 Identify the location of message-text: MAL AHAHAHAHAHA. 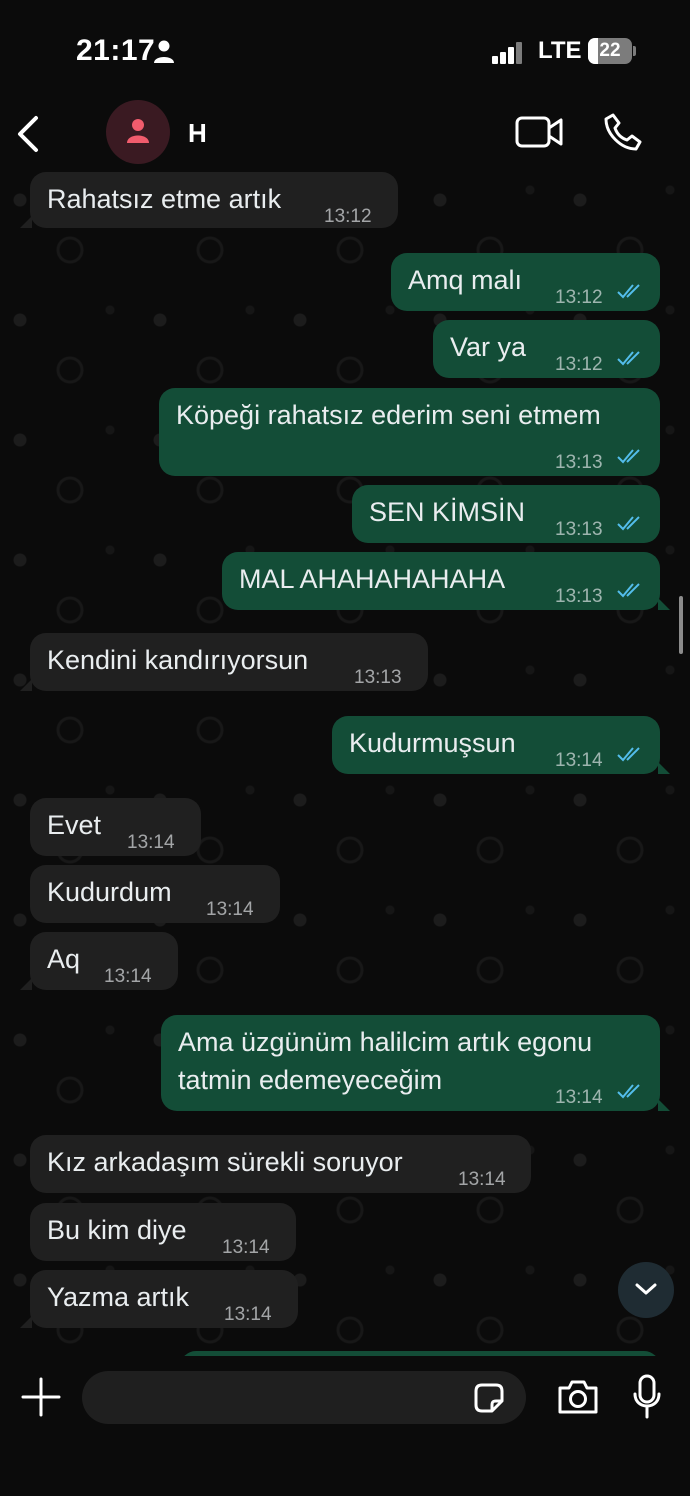
(372, 579).